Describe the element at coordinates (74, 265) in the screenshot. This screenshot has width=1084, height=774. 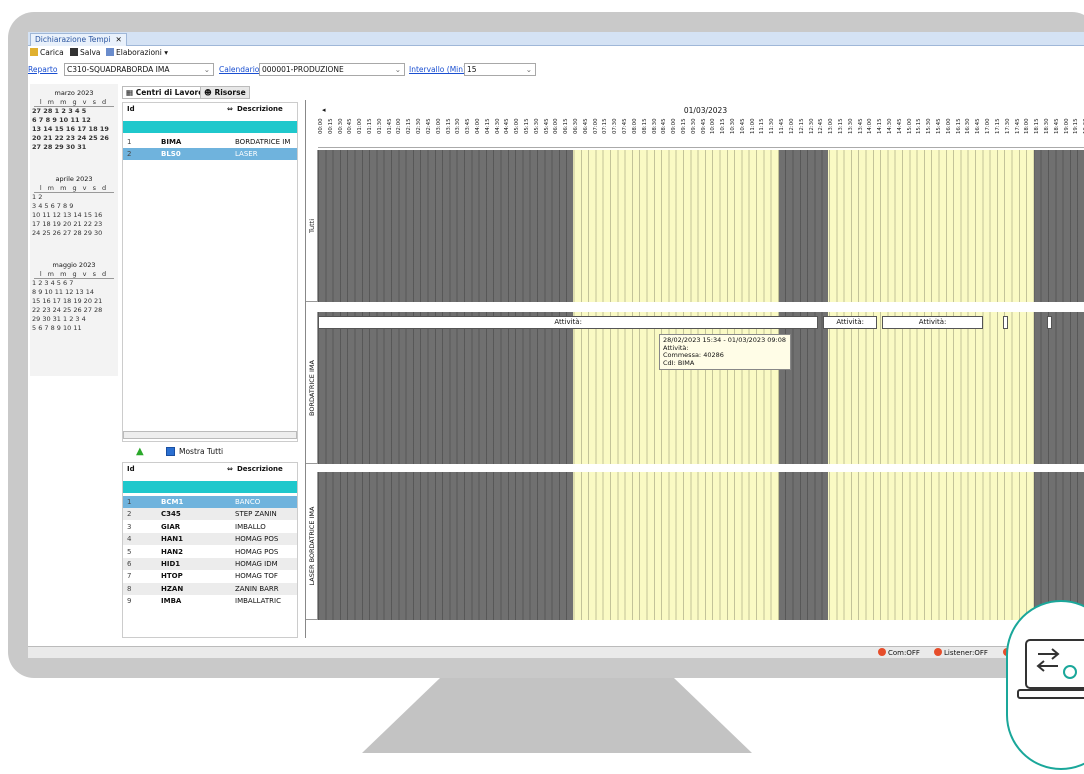
I see `month-title: maggio 2023` at that location.